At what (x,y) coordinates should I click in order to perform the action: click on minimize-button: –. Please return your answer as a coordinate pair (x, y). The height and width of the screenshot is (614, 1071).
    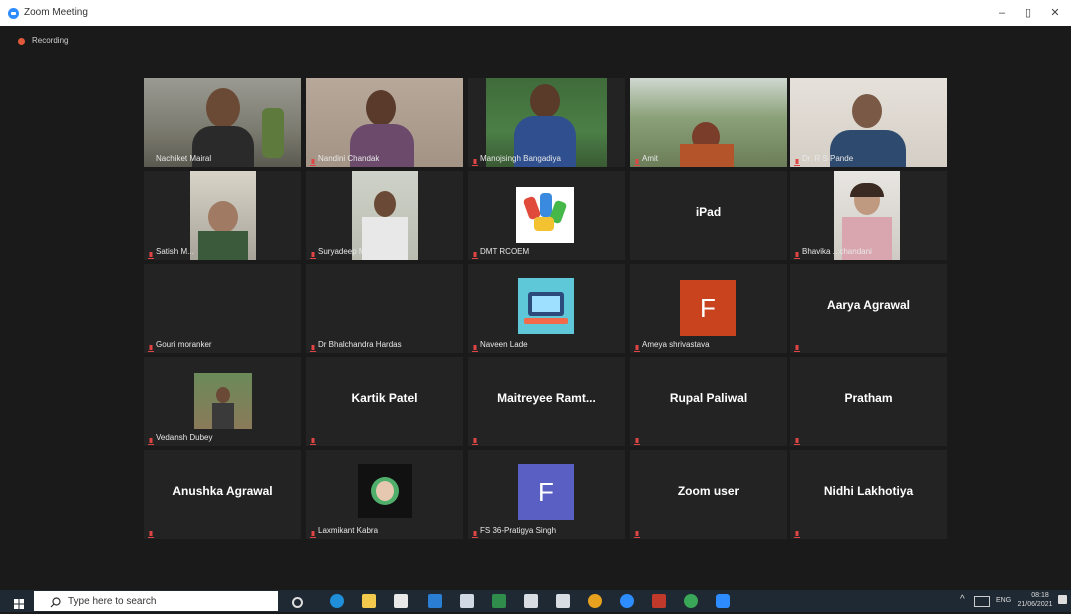
    Looking at the image, I should click on (1002, 13).